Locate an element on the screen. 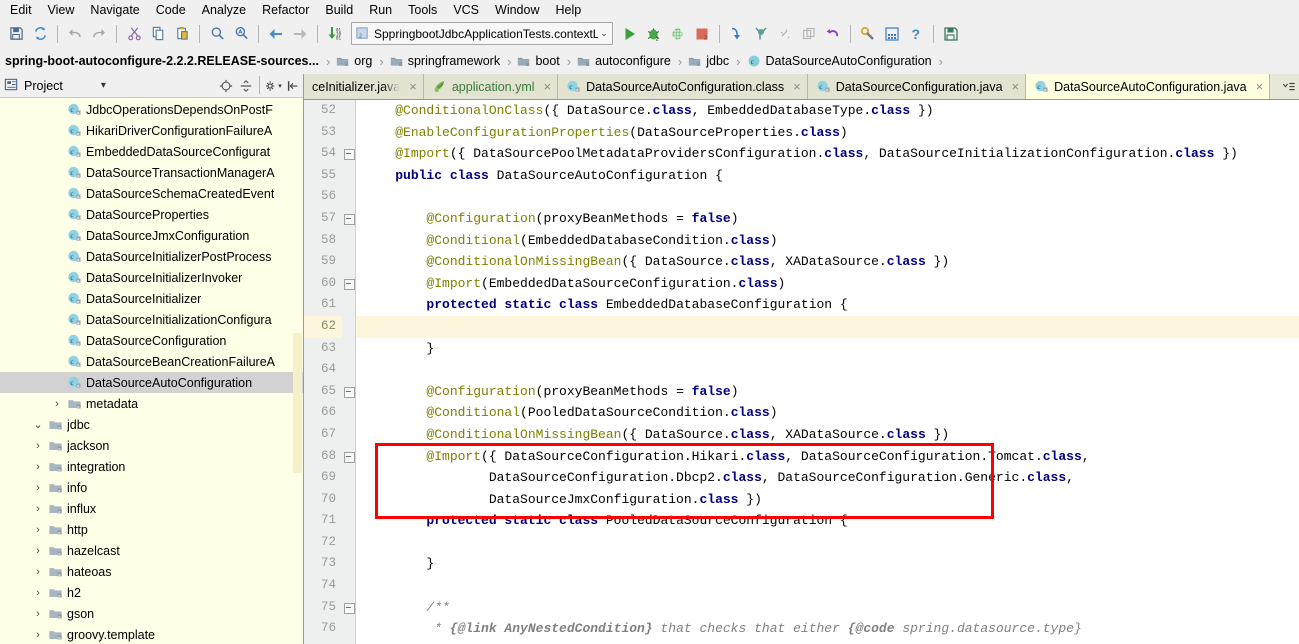 The height and width of the screenshot is (644, 1299). help-icon: ? is located at coordinates (916, 34).